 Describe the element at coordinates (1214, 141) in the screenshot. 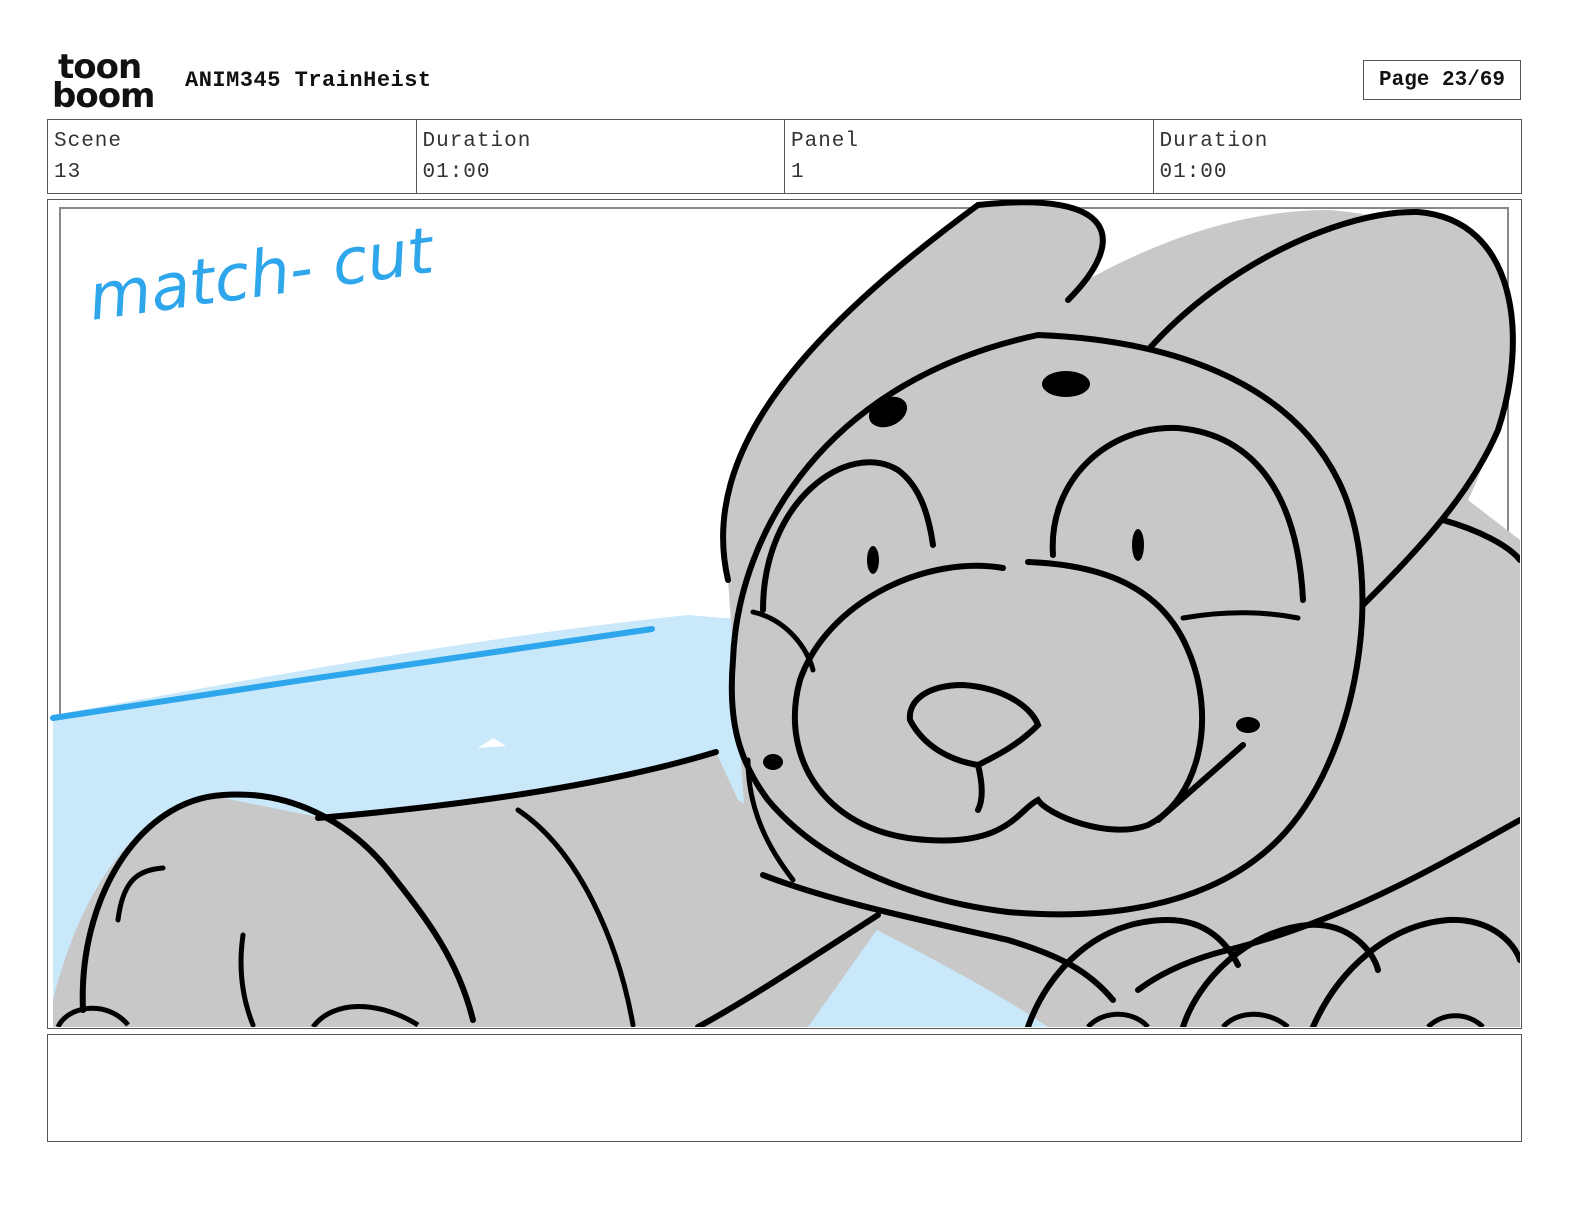

I see `panel-duration-label: Duration` at that location.